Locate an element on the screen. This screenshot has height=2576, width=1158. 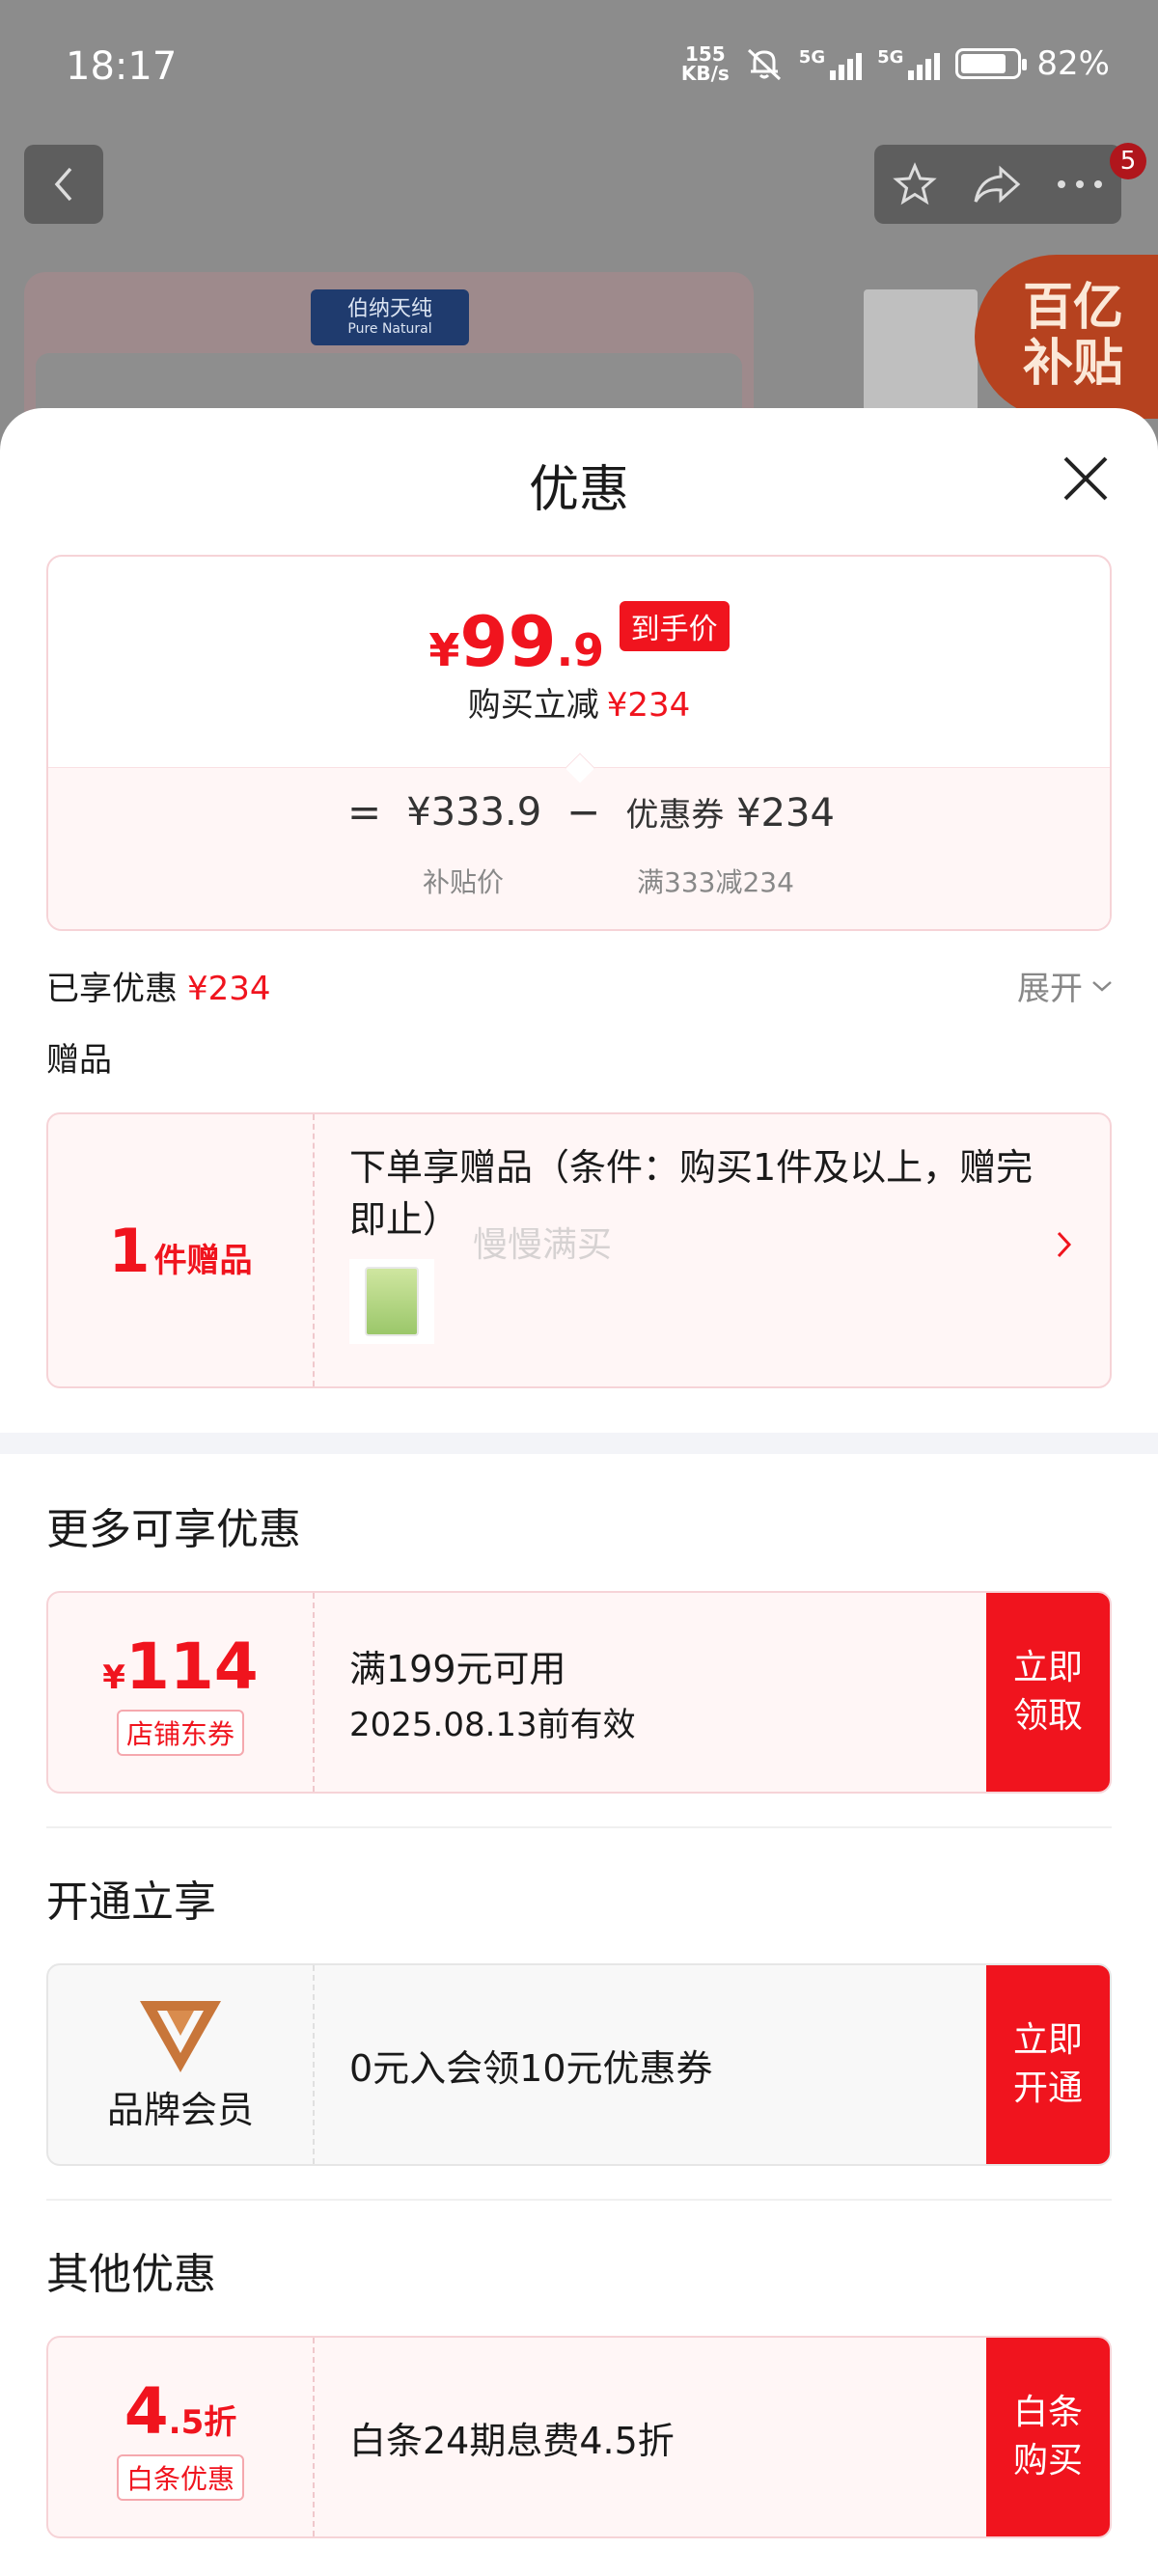
share-icon is located at coordinates (997, 185).